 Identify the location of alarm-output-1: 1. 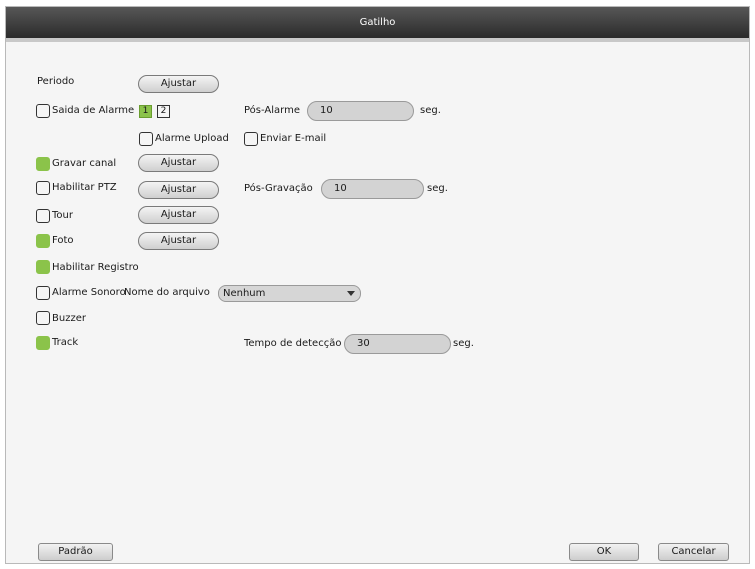
(145, 111).